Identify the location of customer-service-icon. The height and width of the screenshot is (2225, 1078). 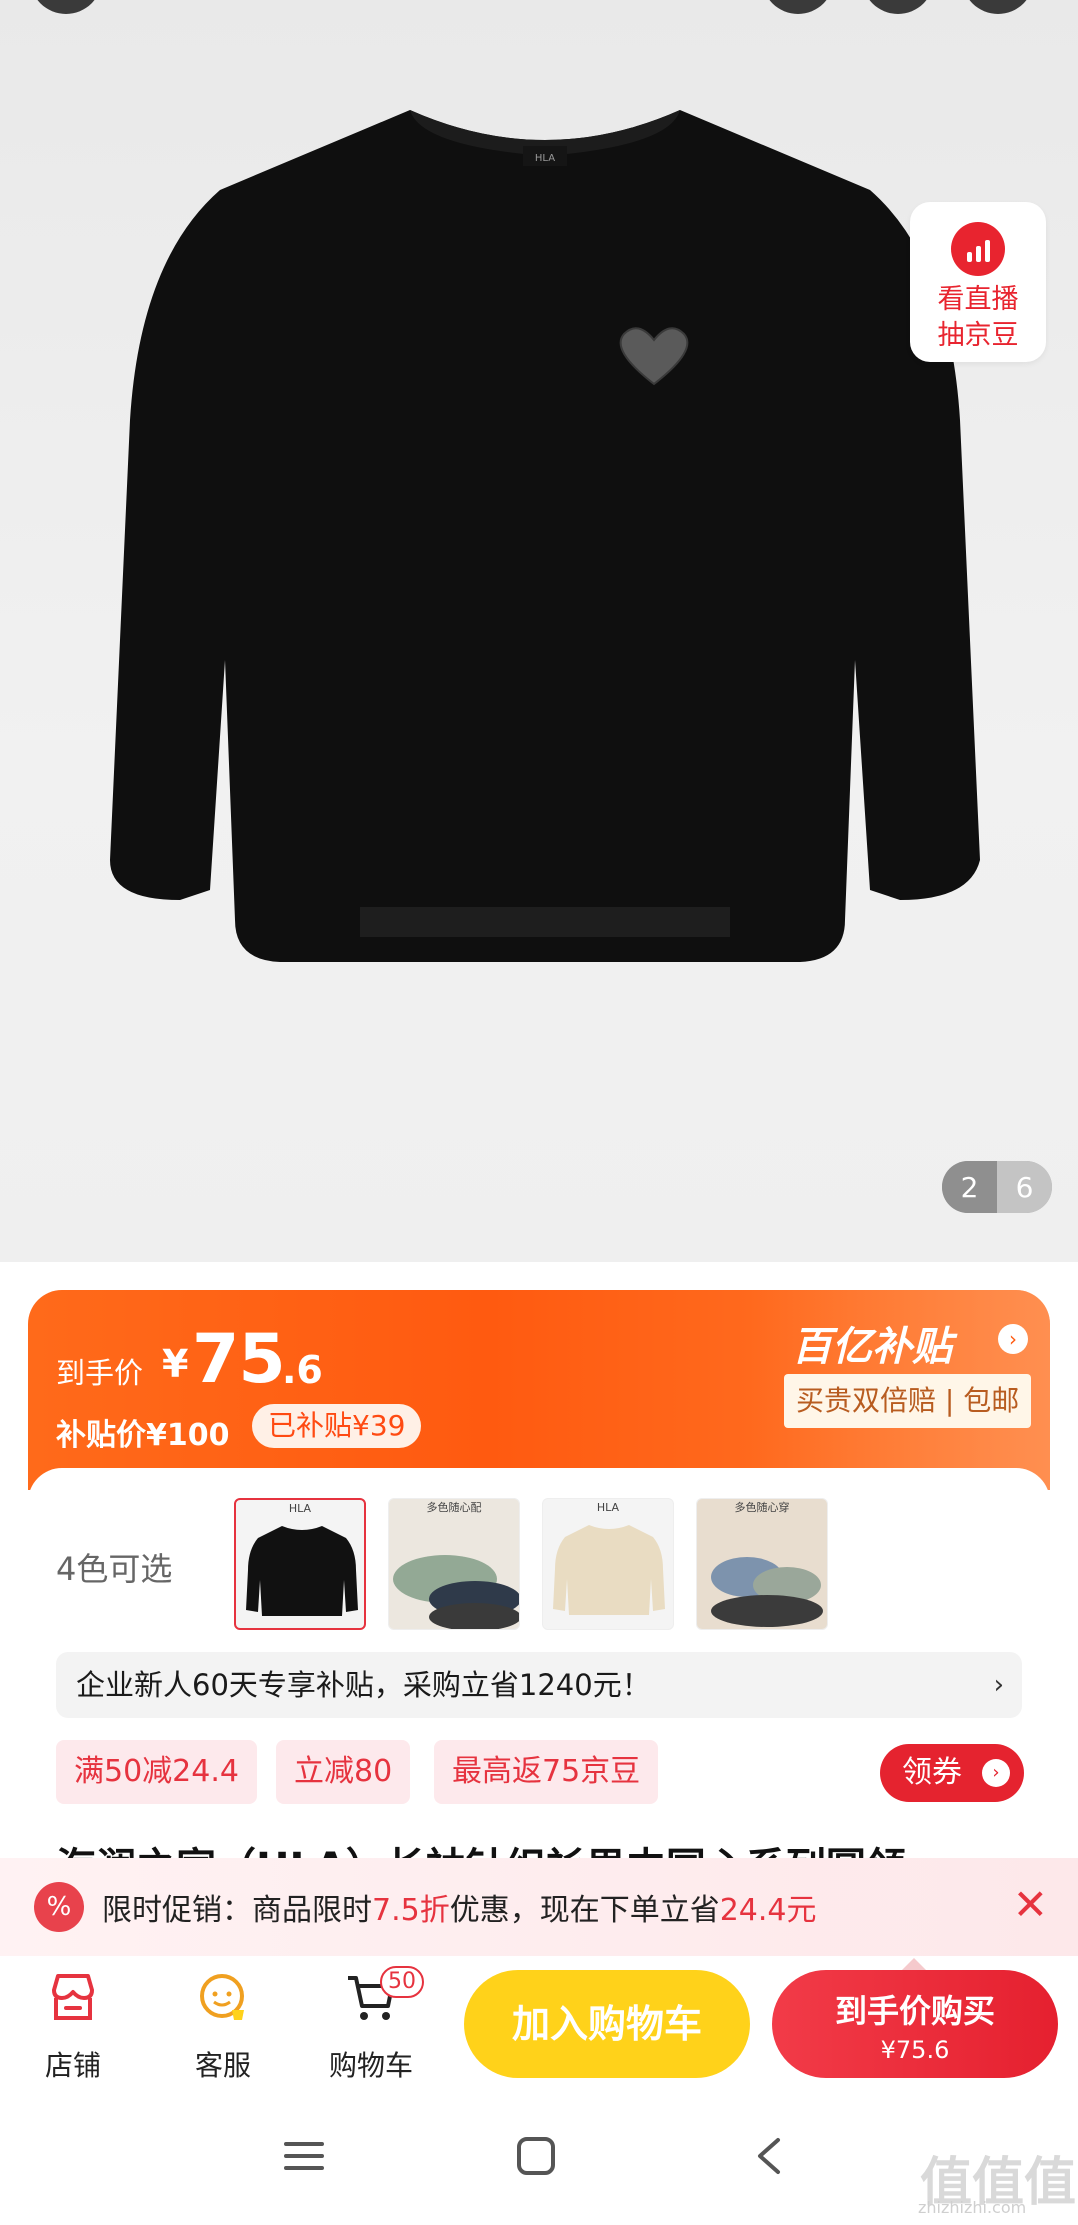
(222, 1997).